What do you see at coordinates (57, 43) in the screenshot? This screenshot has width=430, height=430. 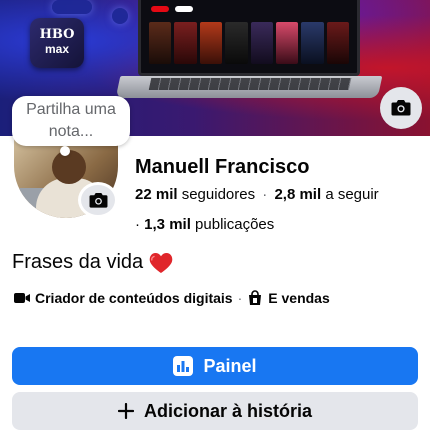 I see `hbo-max-logo: HBO max` at bounding box center [57, 43].